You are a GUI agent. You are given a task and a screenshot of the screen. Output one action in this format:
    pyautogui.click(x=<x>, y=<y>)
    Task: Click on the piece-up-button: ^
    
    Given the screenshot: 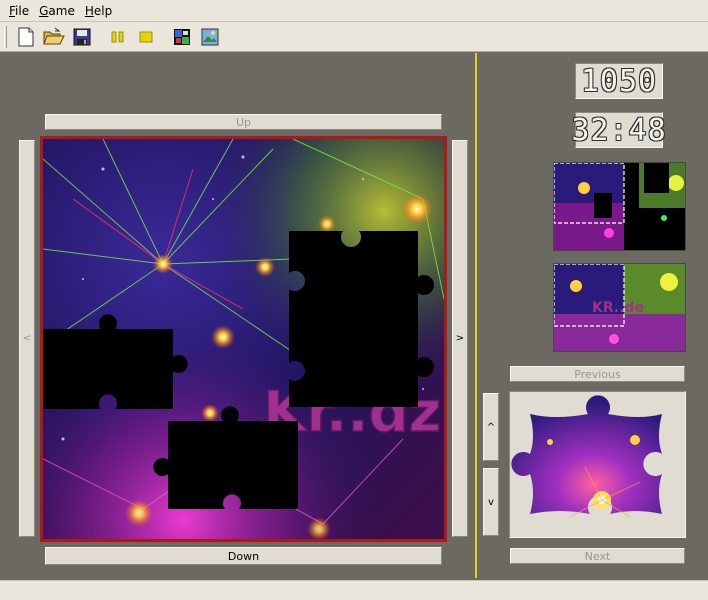 What is the action you would take?
    pyautogui.click(x=491, y=427)
    